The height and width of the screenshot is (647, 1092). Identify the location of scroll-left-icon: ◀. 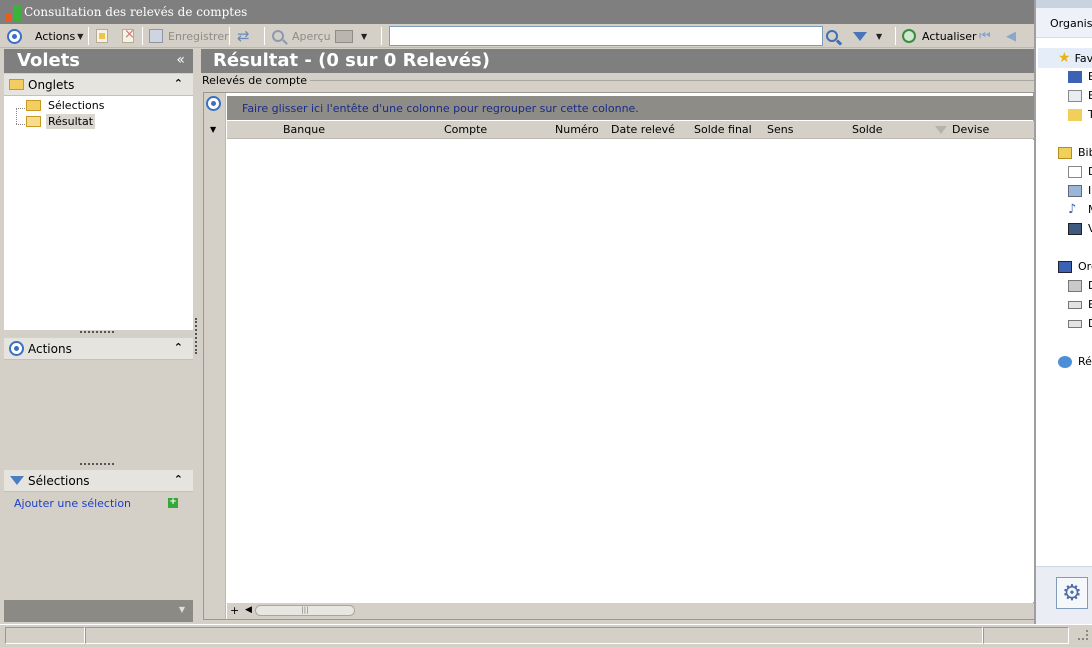
(248, 610).